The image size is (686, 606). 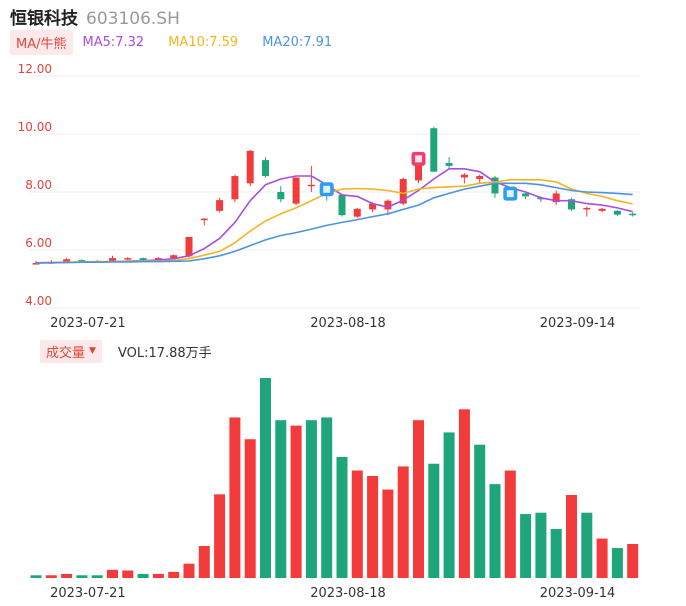 I want to click on price-date-label: 2023-07-21, so click(x=88, y=323).